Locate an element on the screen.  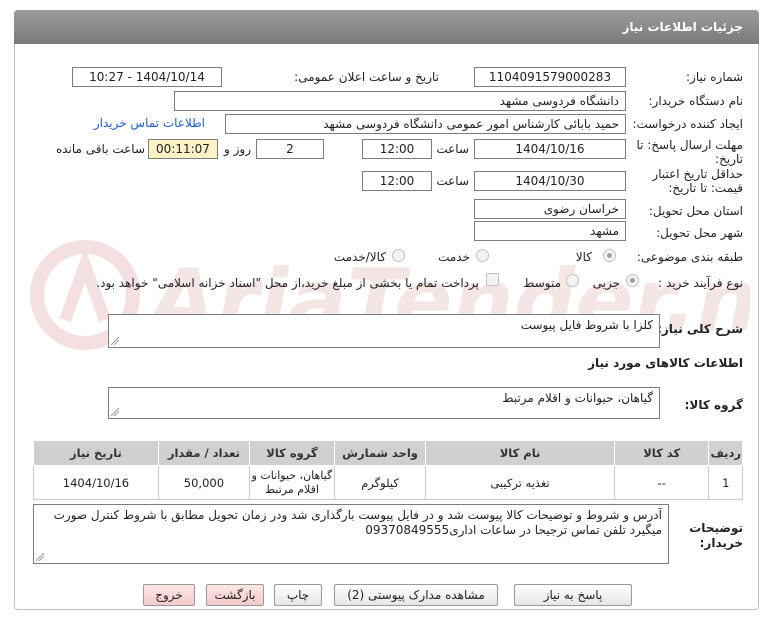
announce-label: تاریخ و ساعت اعلان عمومی: is located at coordinates (366, 77).